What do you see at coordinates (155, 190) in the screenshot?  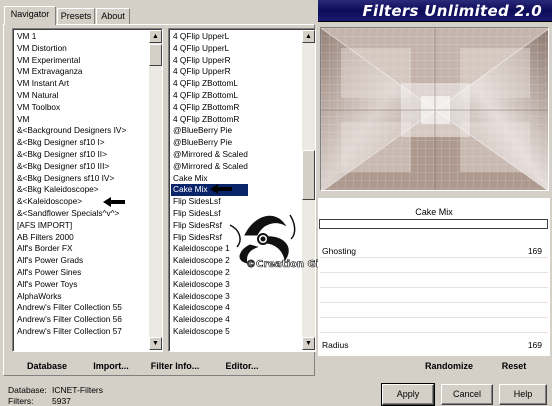 I see `category-scrollbar: ▲ ▼` at bounding box center [155, 190].